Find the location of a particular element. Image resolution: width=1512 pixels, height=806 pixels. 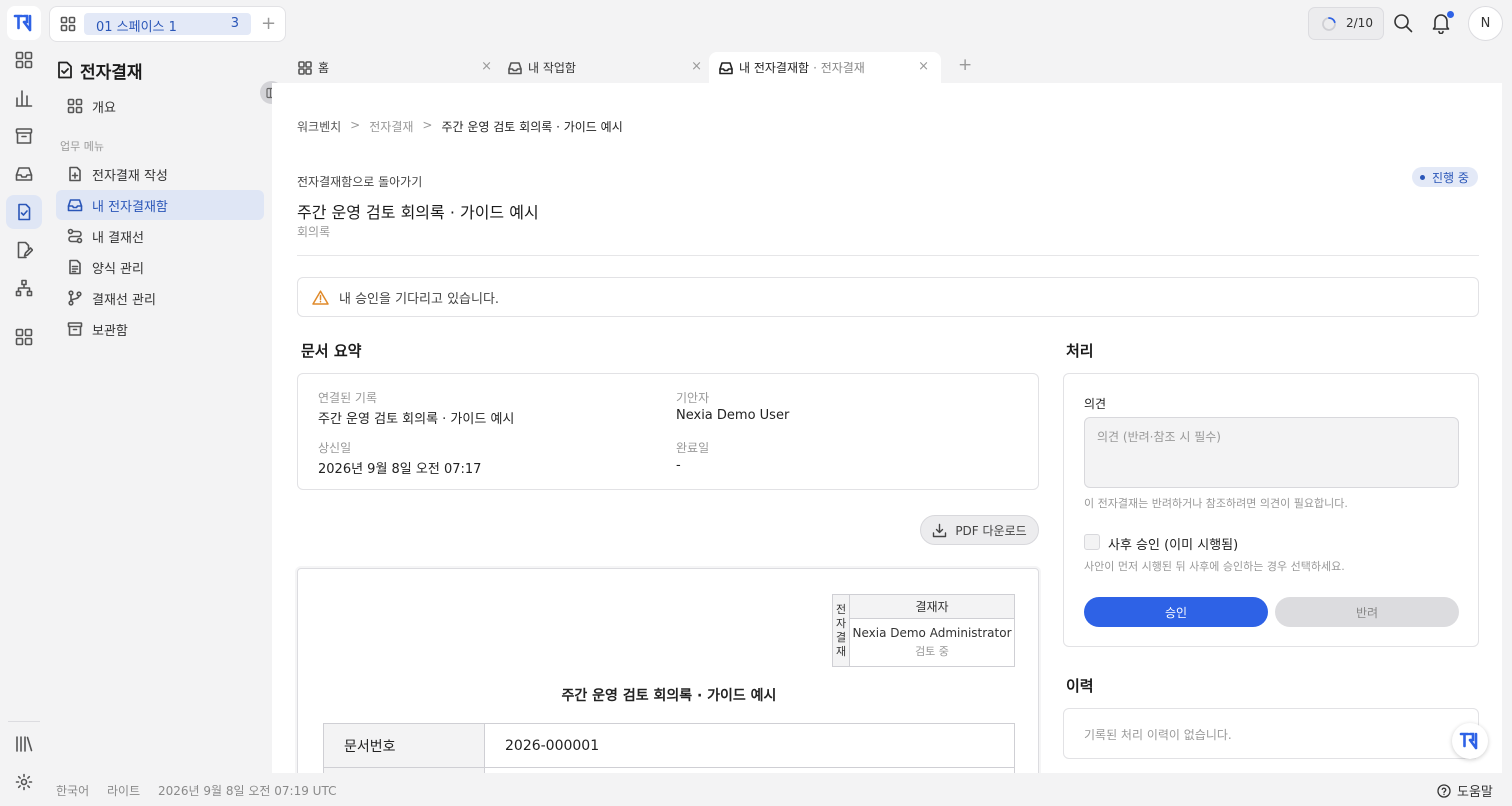

rail-doc-check-icon is located at coordinates (24, 212).